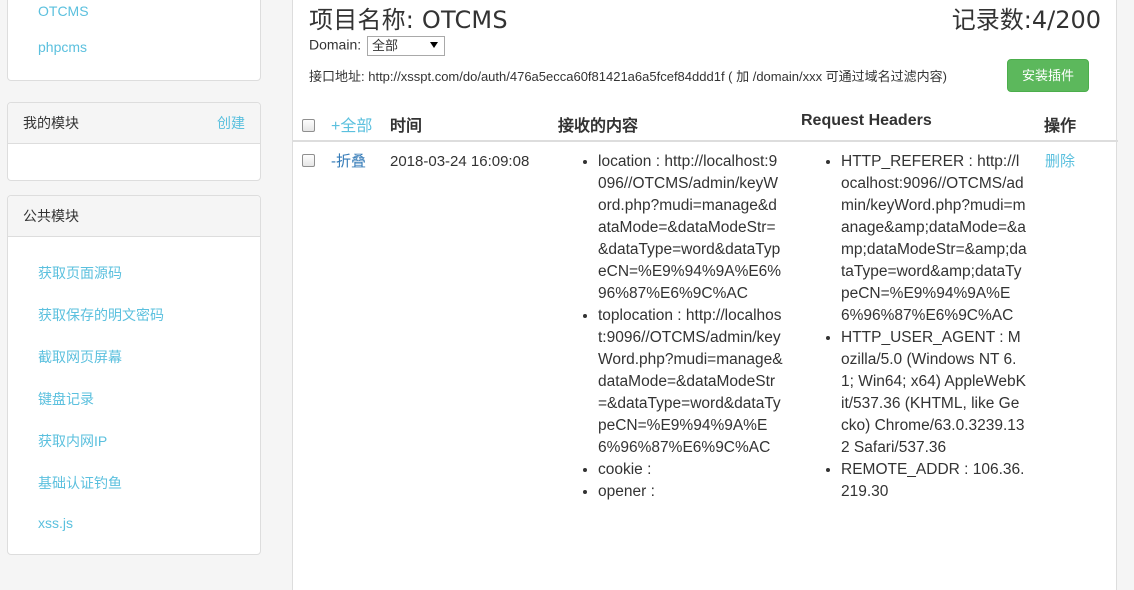 The width and height of the screenshot is (1134, 590). I want to click on module-basic-auth-phishing: 基础认证钓鱼, so click(80, 483).